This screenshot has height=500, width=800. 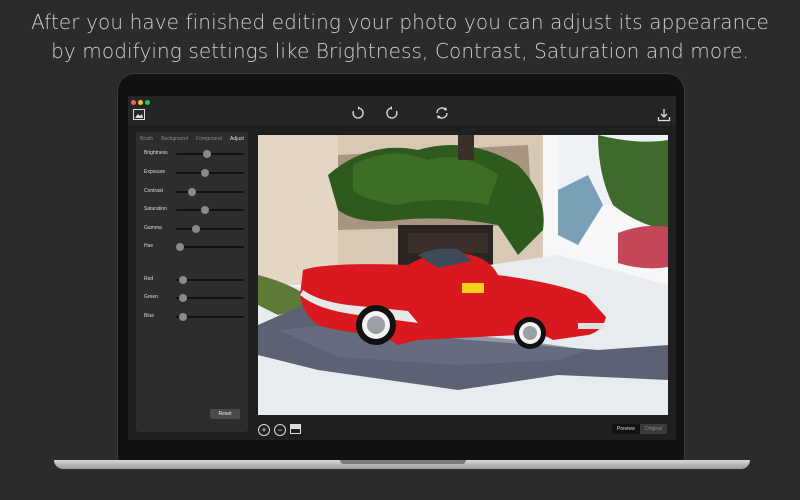 I want to click on gamma-knob, so click(x=196, y=229).